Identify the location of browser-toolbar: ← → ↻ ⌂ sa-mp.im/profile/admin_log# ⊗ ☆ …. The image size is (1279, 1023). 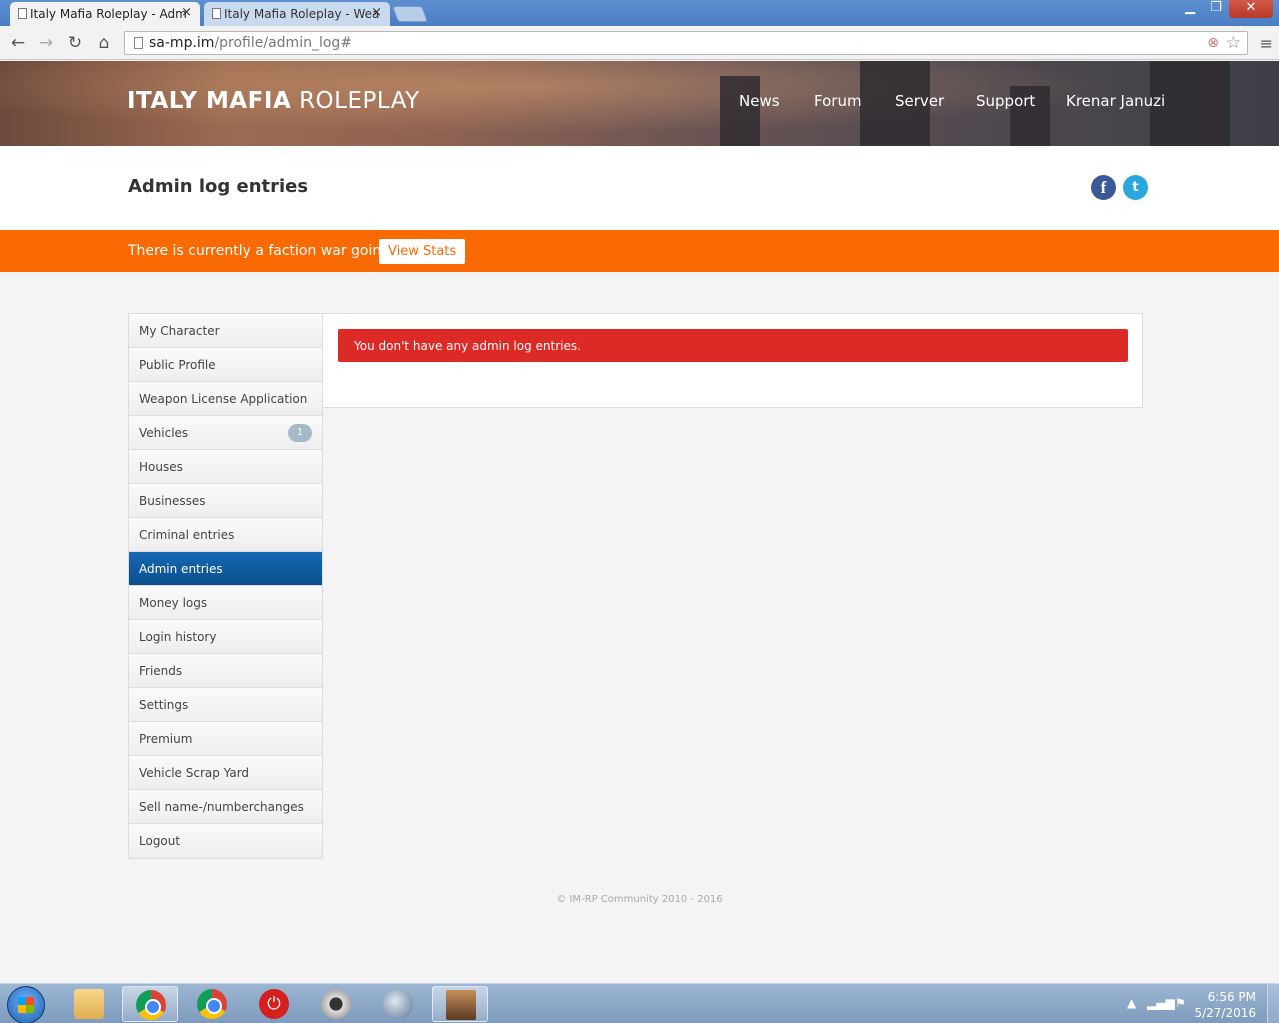
(639, 43).